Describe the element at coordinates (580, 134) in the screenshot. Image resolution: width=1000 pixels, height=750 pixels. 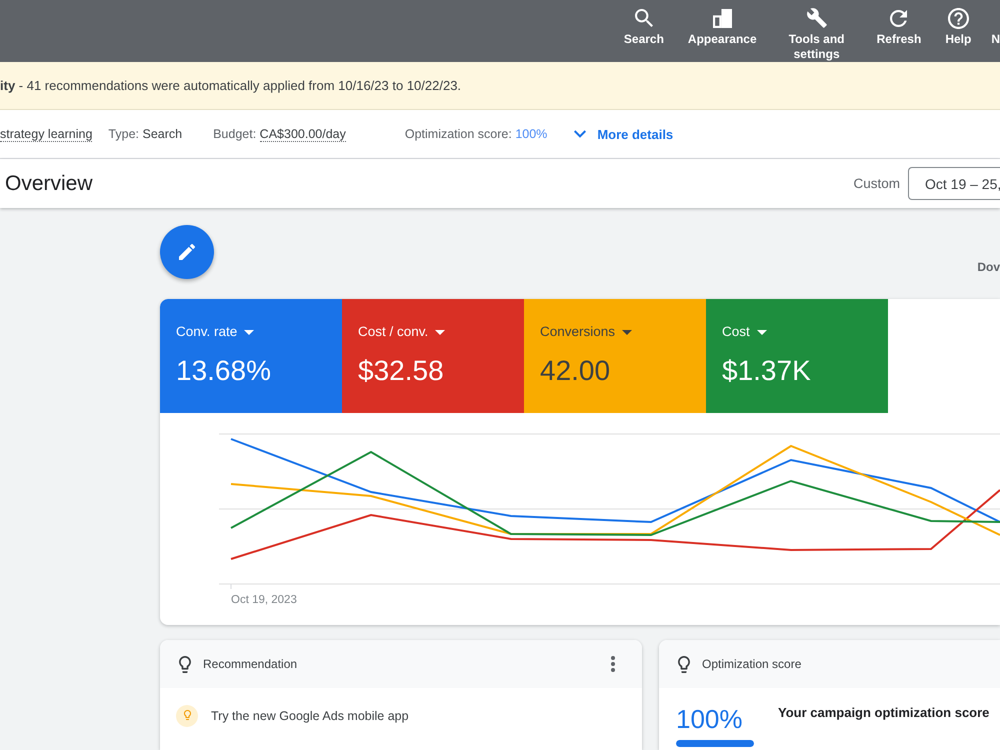
I see `chevron-down-icon` at that location.